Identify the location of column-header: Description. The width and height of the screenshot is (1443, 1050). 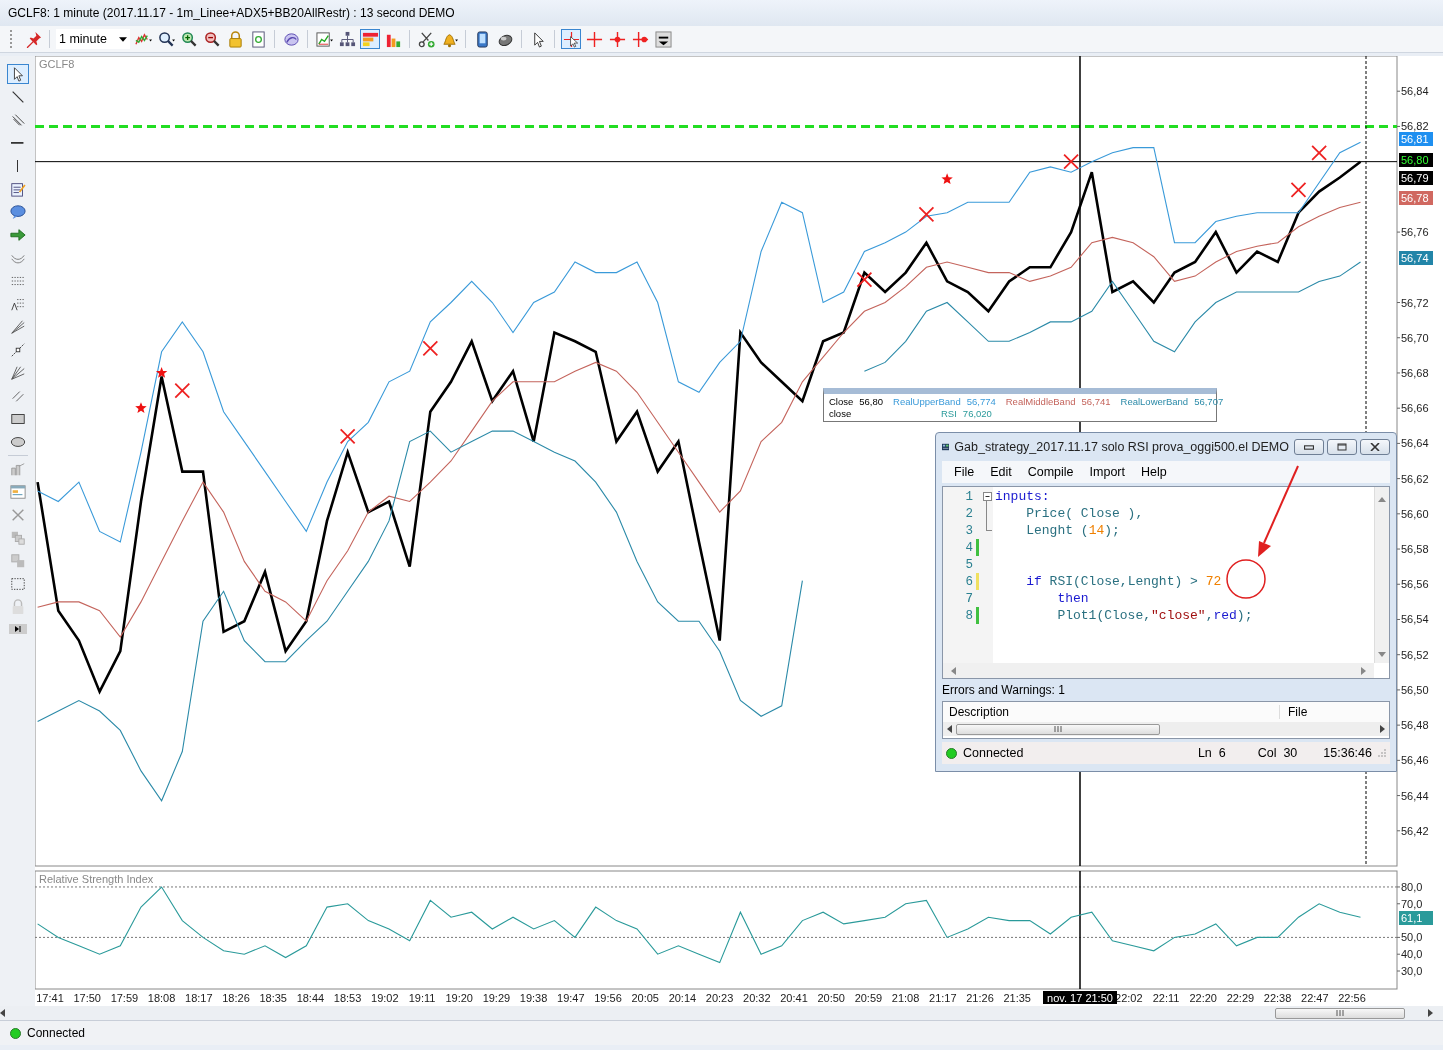
(1111, 712).